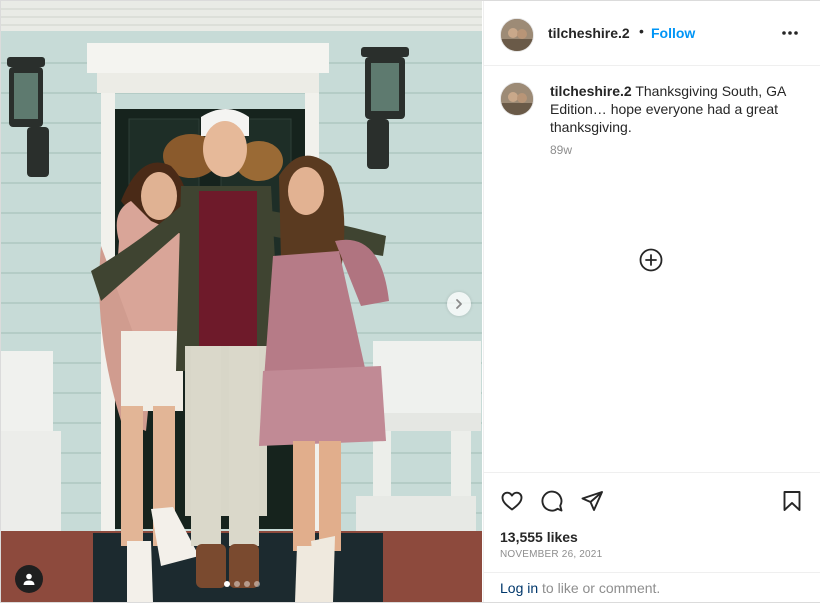  I want to click on tagged-users-button, so click(29, 579).